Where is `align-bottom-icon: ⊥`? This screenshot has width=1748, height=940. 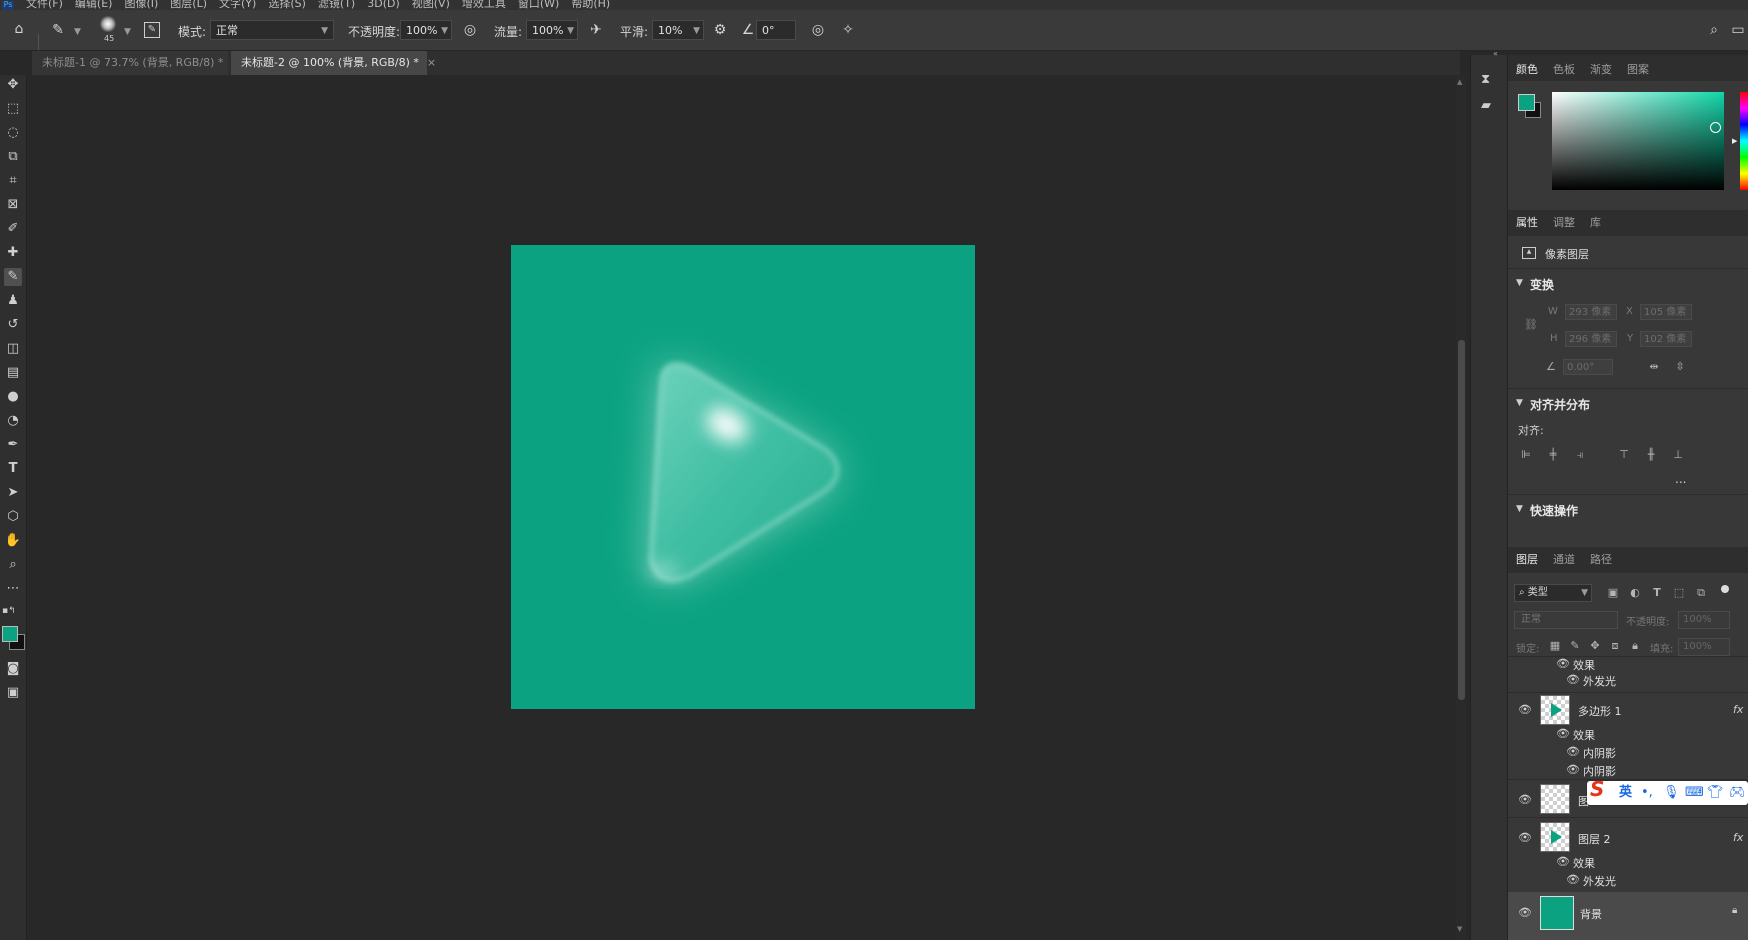 align-bottom-icon: ⊥ is located at coordinates (1678, 455).